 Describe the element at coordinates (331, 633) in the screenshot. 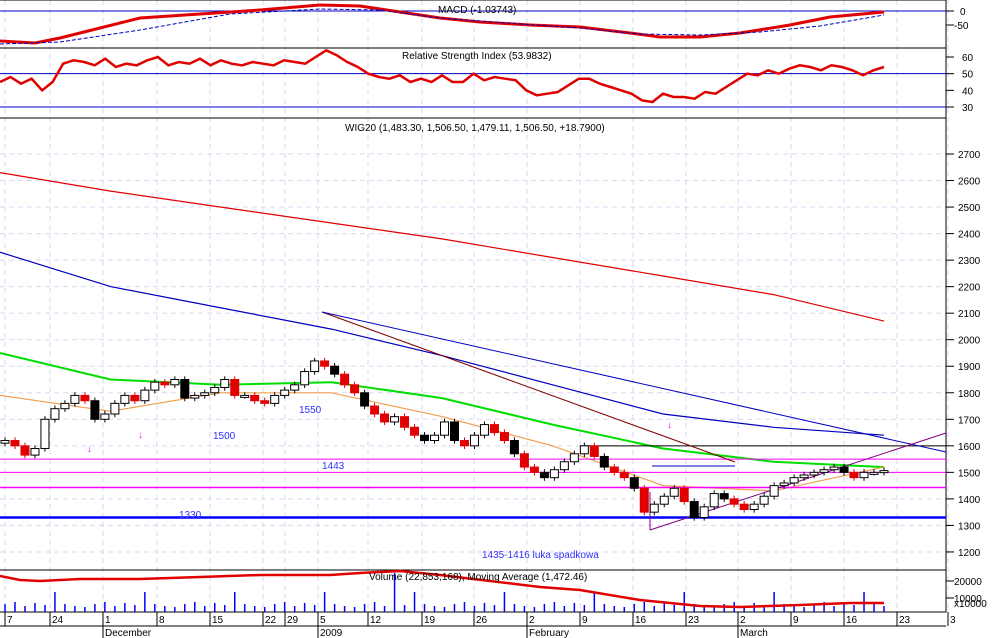

I see `month-label: 2009` at that location.